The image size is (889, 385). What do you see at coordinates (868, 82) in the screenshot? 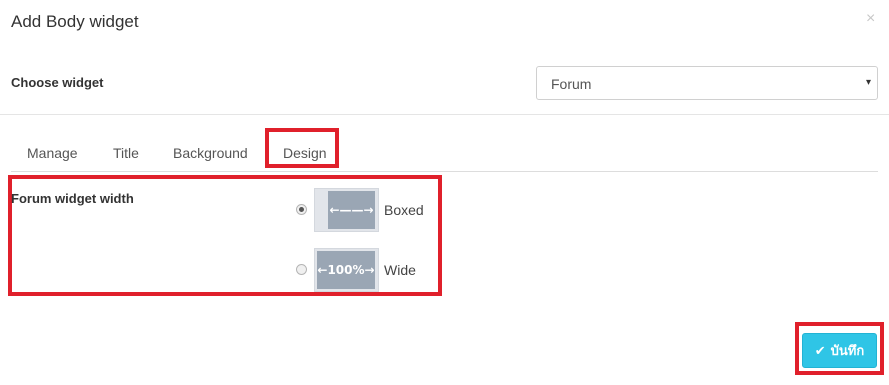
I see `chevron-down-icon: ▾` at bounding box center [868, 82].